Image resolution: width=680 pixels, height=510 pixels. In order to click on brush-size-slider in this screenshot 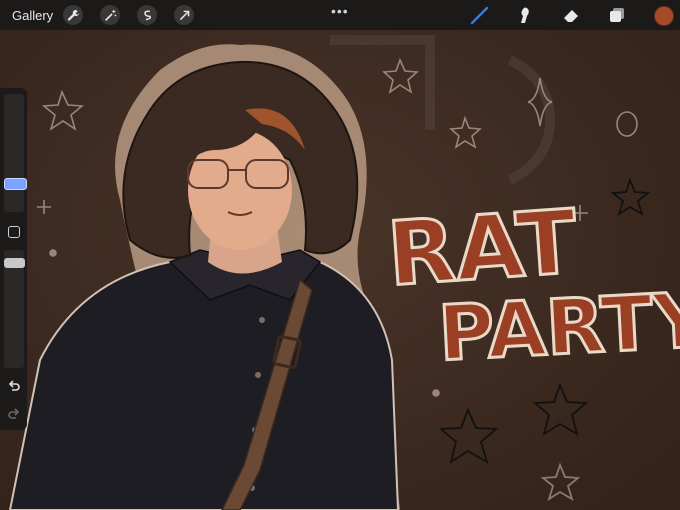, I will do `click(14, 153)`.